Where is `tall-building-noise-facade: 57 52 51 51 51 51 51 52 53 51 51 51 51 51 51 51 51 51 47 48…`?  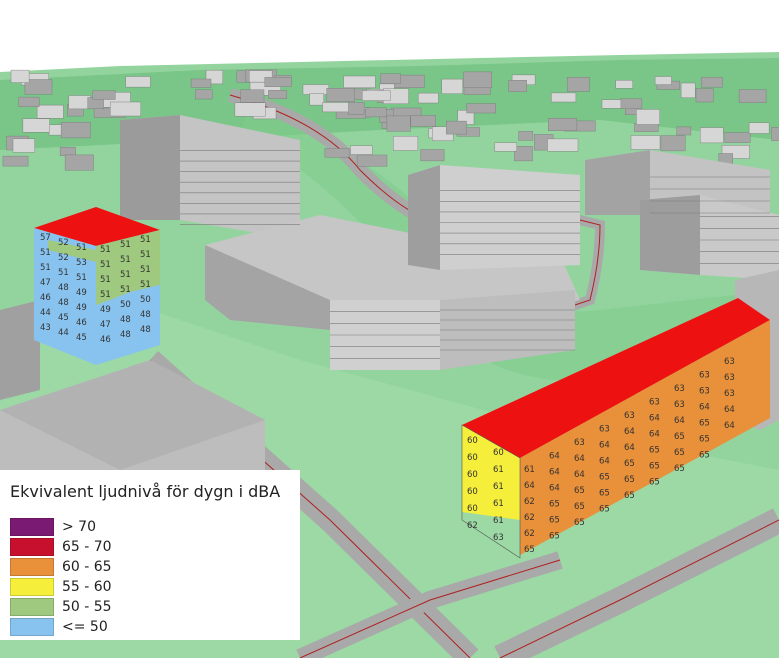 tall-building-noise-facade: 57 52 51 51 51 51 51 52 53 51 51 51 51 51 51 51 51 51 47 48… is located at coordinates (97, 286).